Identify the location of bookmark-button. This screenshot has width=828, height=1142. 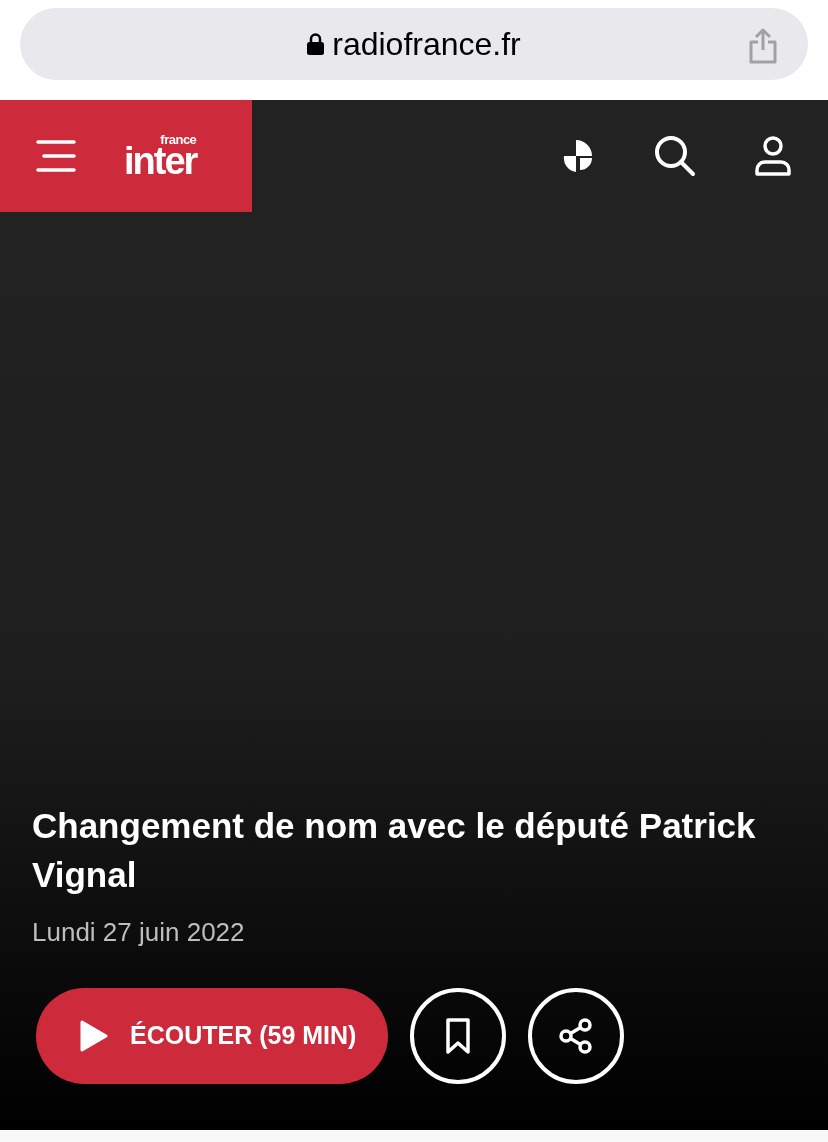
(458, 1036).